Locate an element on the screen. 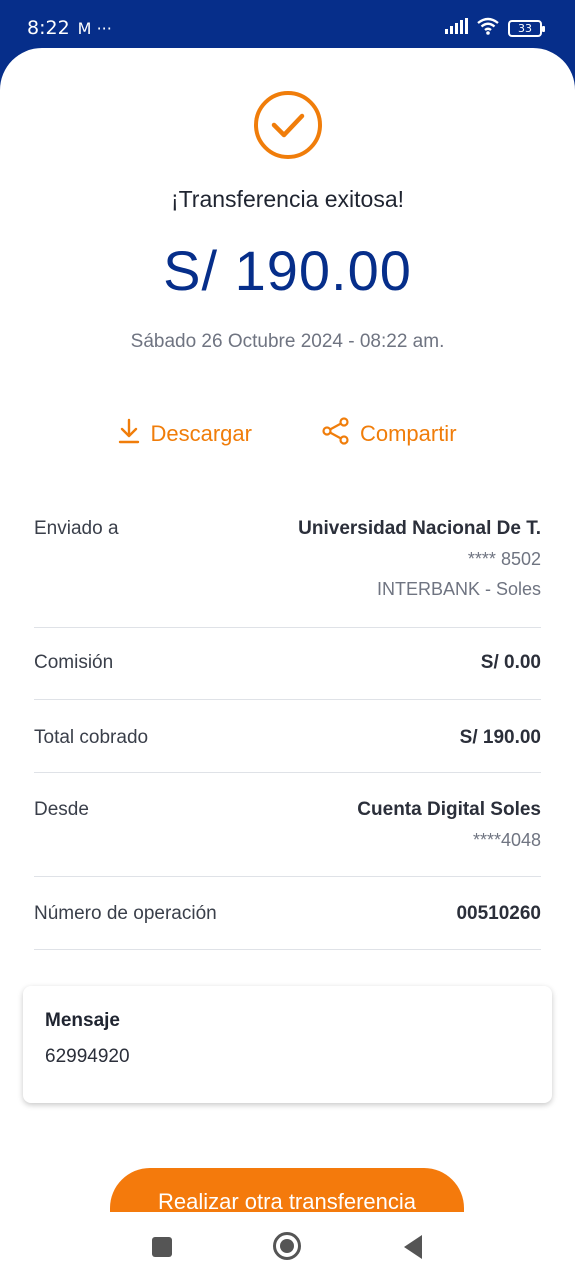  signal-icon is located at coordinates (456, 28).